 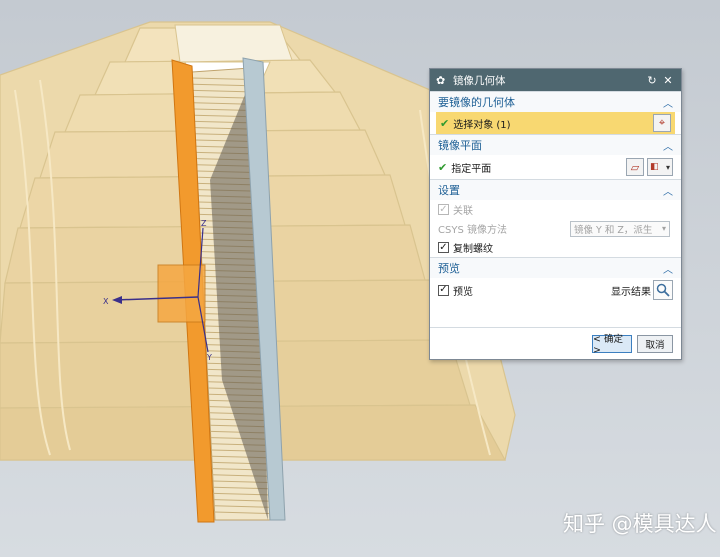 What do you see at coordinates (555, 268) in the screenshot?
I see `section-preview-header: 预览 ︿` at bounding box center [555, 268].